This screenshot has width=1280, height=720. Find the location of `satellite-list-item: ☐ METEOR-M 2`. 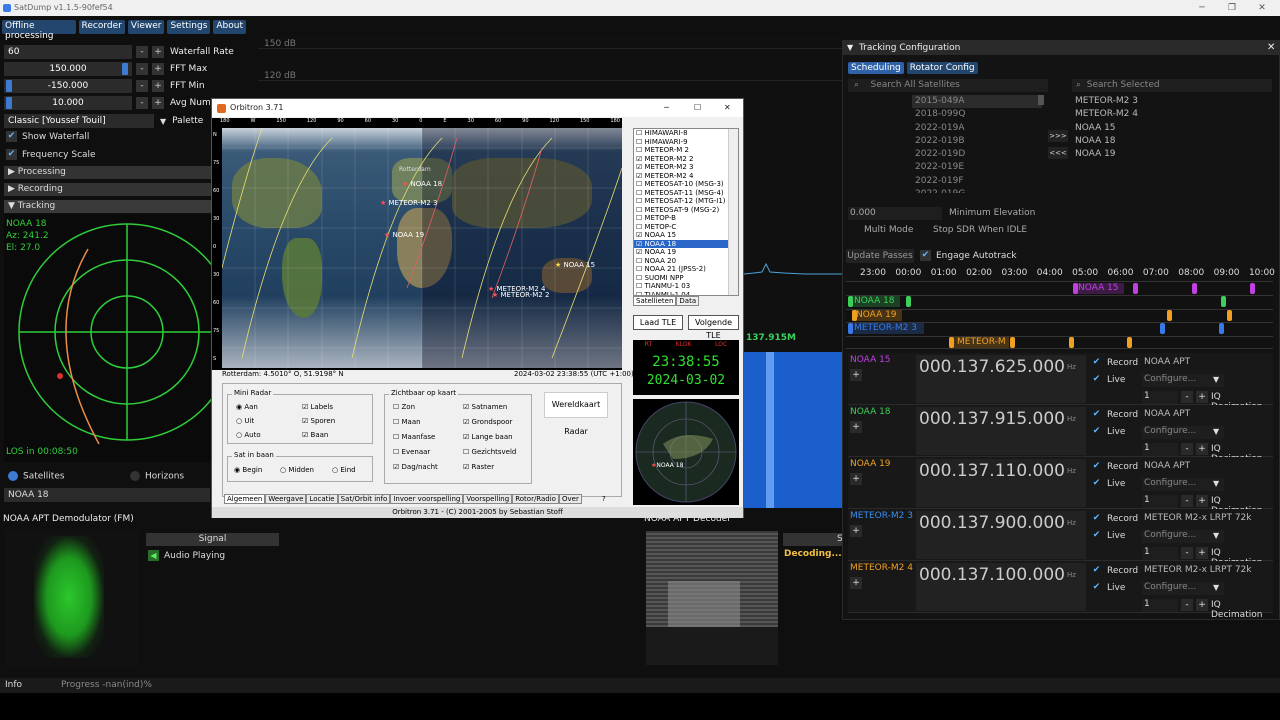

satellite-list-item: ☐ METEOR-M 2 is located at coordinates (686, 150).